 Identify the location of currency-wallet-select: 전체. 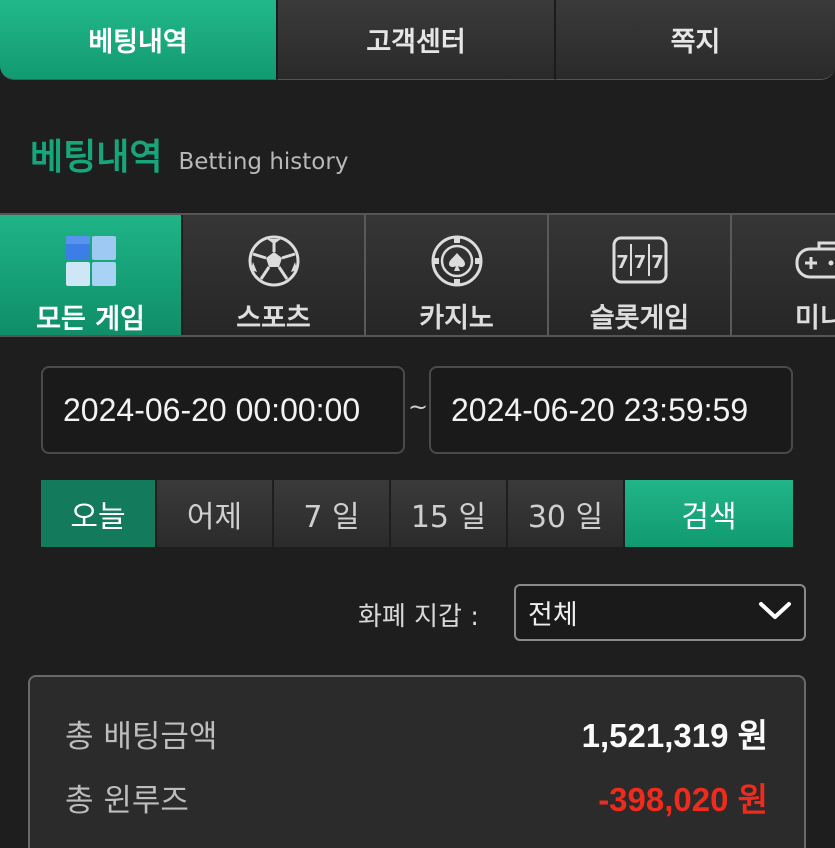
(660, 612).